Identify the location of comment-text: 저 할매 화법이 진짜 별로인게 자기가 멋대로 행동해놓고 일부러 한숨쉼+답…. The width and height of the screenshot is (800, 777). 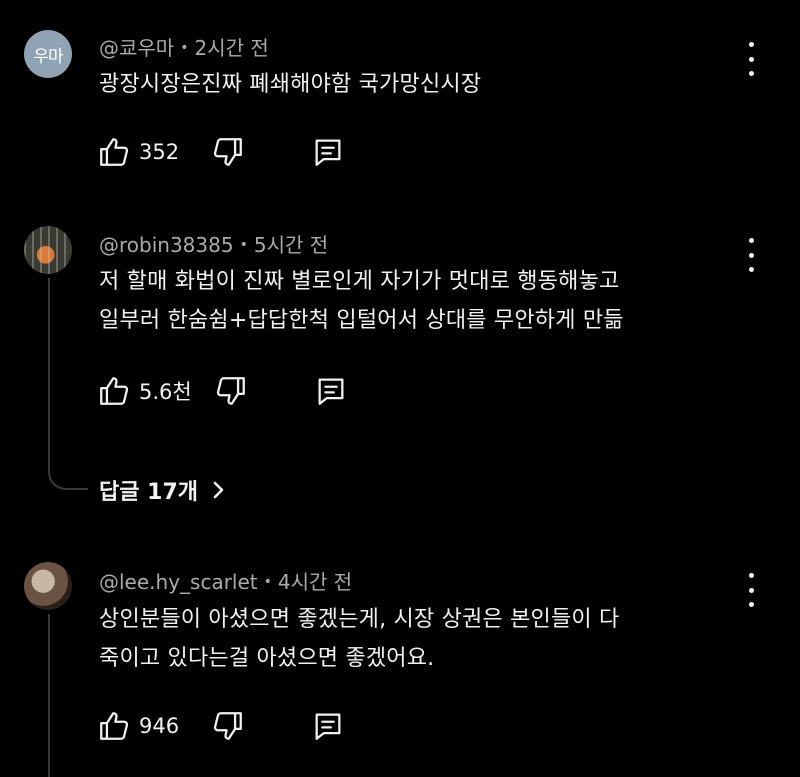
(361, 301).